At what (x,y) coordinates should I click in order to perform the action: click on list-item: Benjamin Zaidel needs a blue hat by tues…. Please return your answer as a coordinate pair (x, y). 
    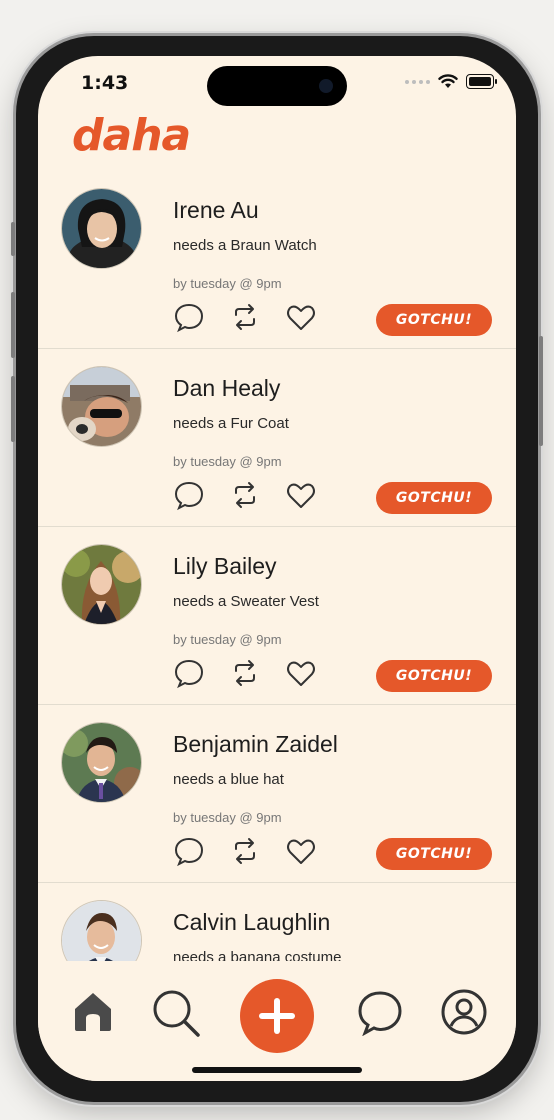
    Looking at the image, I should click on (277, 794).